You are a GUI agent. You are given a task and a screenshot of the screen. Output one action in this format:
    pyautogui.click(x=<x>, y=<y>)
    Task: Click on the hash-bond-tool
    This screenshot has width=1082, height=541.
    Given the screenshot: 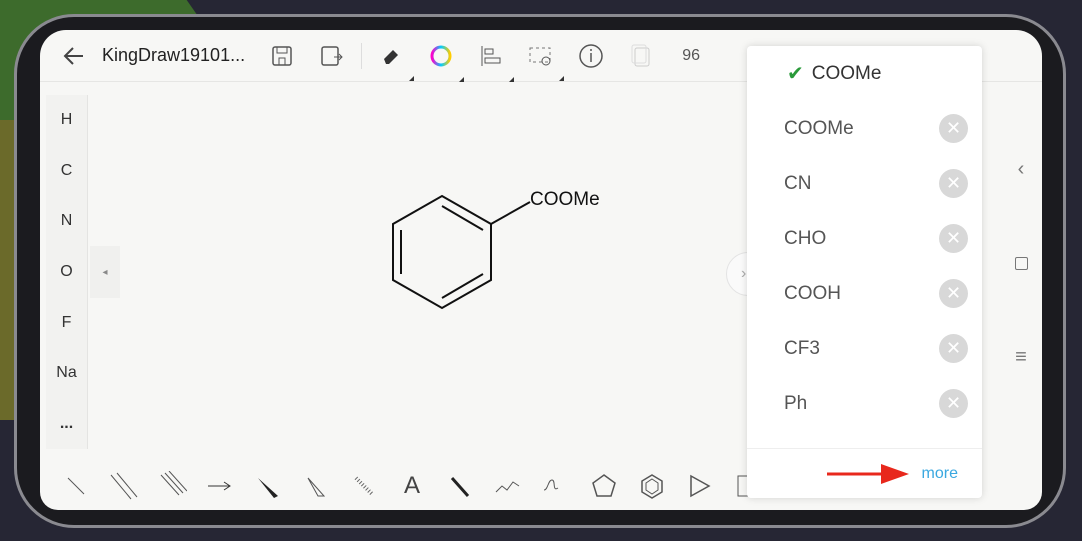 What is the action you would take?
    pyautogui.click(x=364, y=486)
    